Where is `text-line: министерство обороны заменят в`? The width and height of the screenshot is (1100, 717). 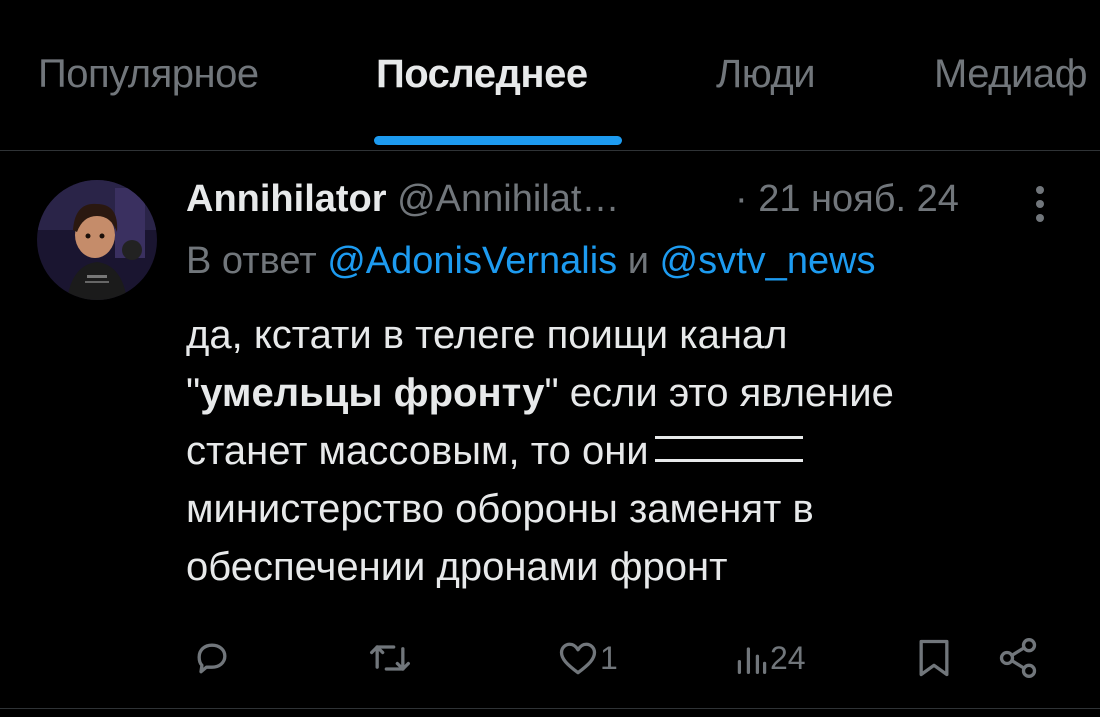 text-line: министерство обороны заменят в is located at coordinates (500, 509).